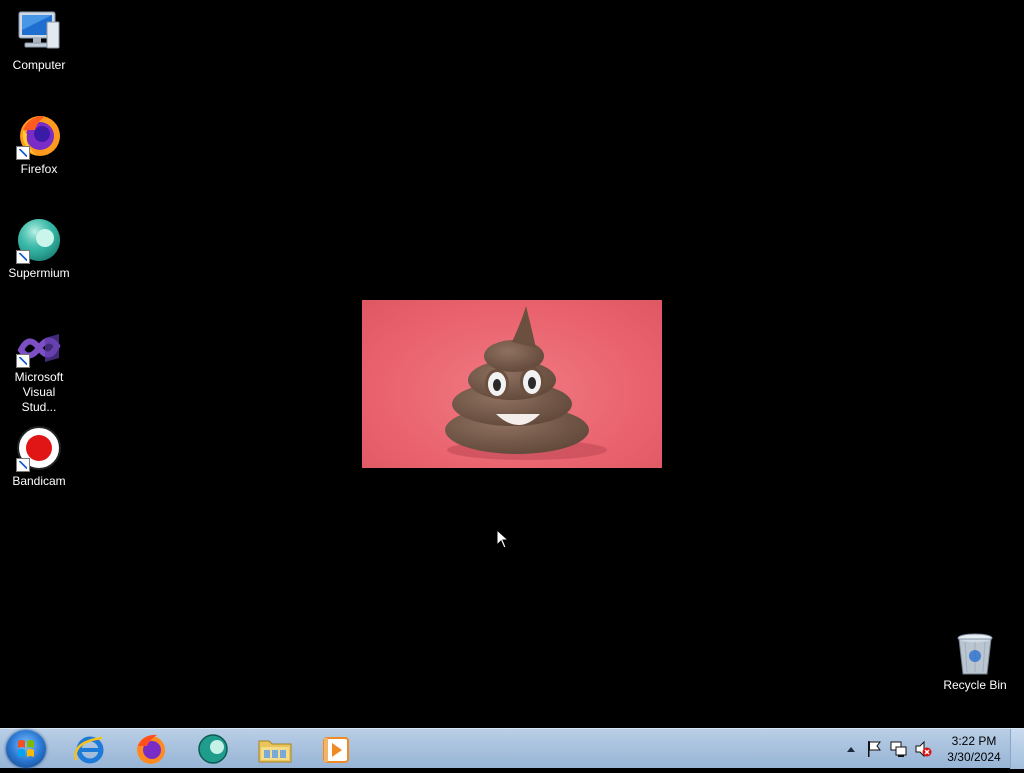  Describe the element at coordinates (923, 749) in the screenshot. I see `volume-muted-icon` at that location.